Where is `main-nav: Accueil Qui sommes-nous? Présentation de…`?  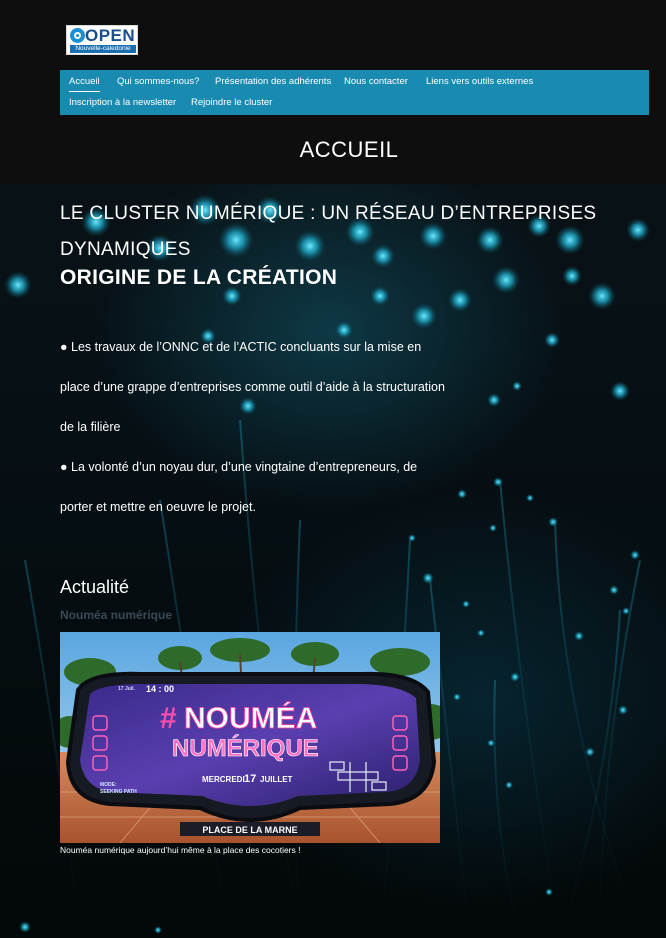 main-nav: Accueil Qui sommes-nous? Présentation de… is located at coordinates (354, 92).